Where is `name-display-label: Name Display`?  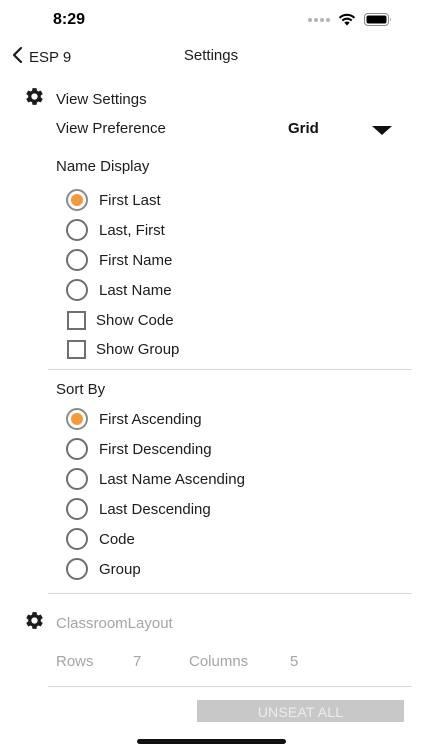 name-display-label: Name Display is located at coordinates (103, 166).